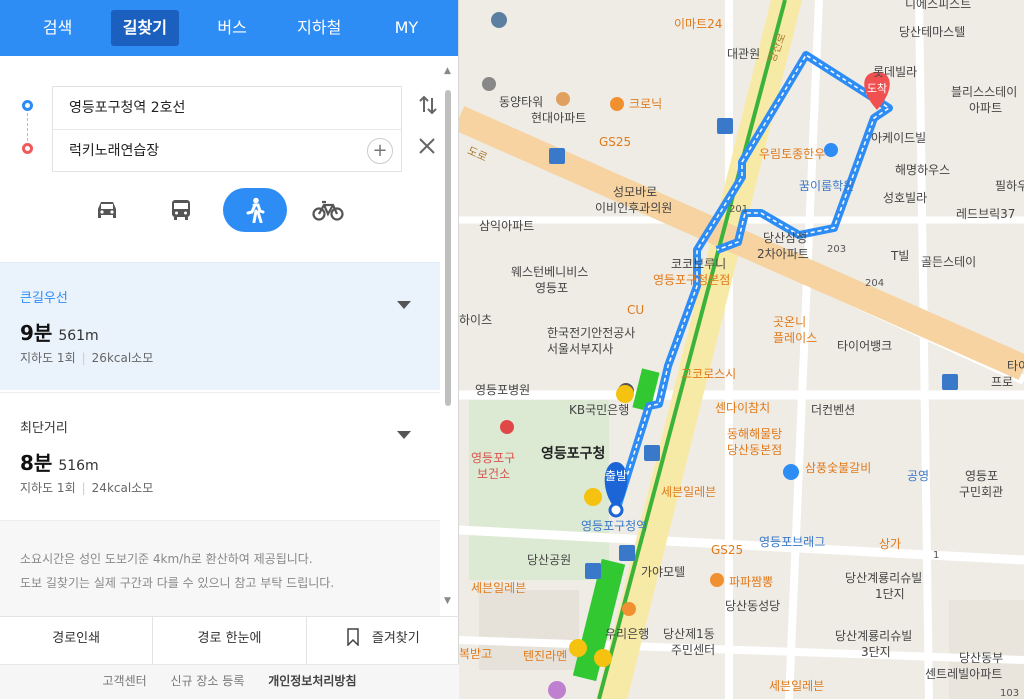 The image size is (1024, 699). What do you see at coordinates (502, 390) in the screenshot?
I see `map-label: 영등포병원` at bounding box center [502, 390].